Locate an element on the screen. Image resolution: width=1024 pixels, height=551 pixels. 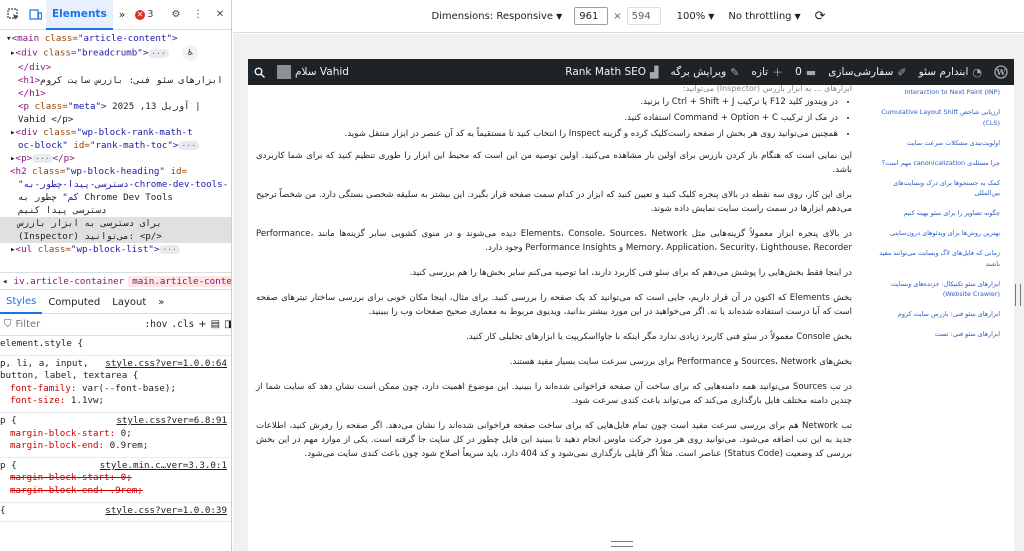
accessibility-icon: ♿ is located at coordinates (190, 53).